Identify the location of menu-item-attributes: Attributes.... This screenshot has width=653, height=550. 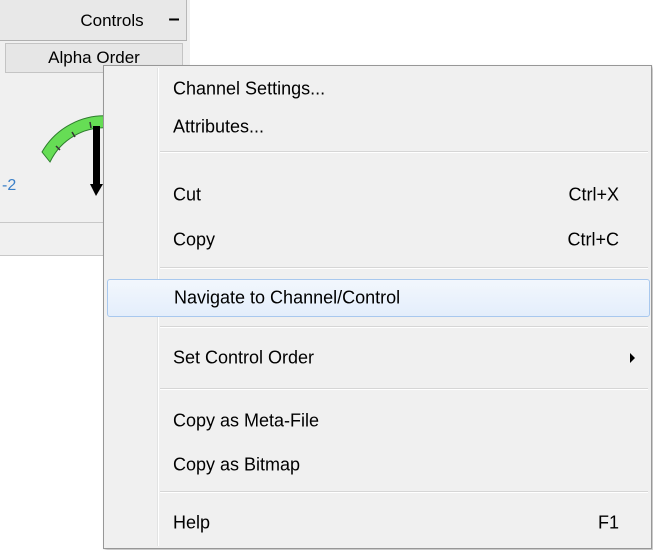
(377, 127).